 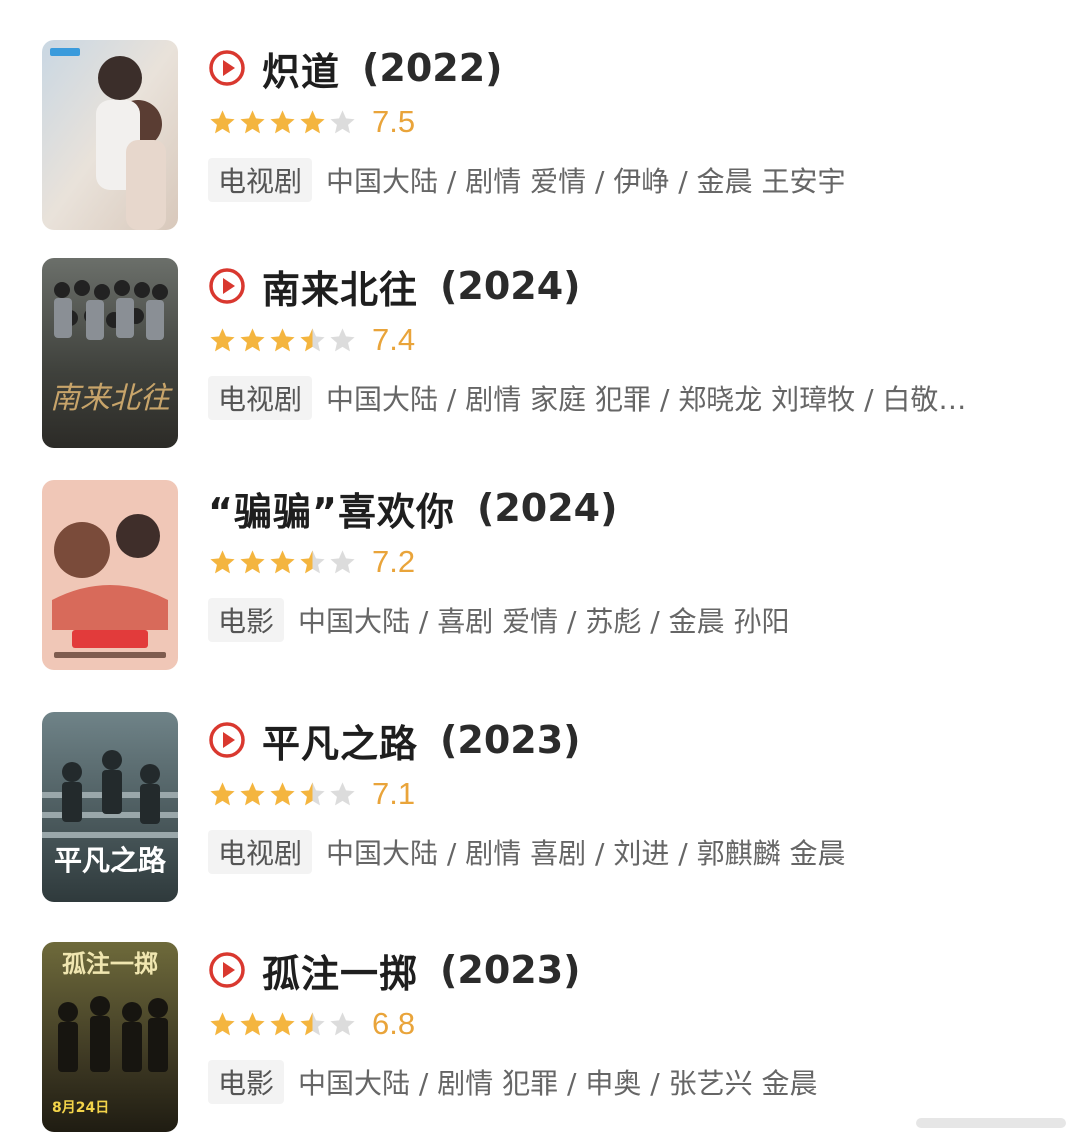 I want to click on svg-text: 8月24日, so click(x=80, y=1108).